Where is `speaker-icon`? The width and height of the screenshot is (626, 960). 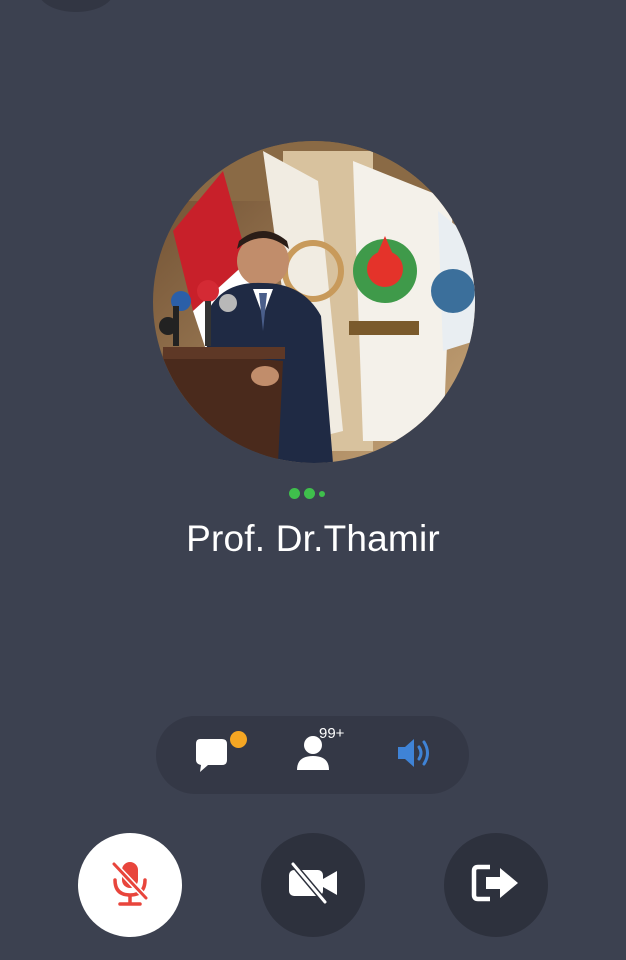
speaker-icon is located at coordinates (416, 755).